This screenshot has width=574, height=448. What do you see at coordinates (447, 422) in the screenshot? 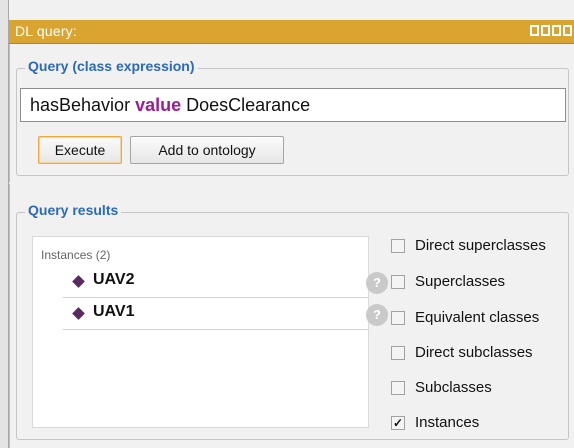
I see `option-label: Instances` at bounding box center [447, 422].